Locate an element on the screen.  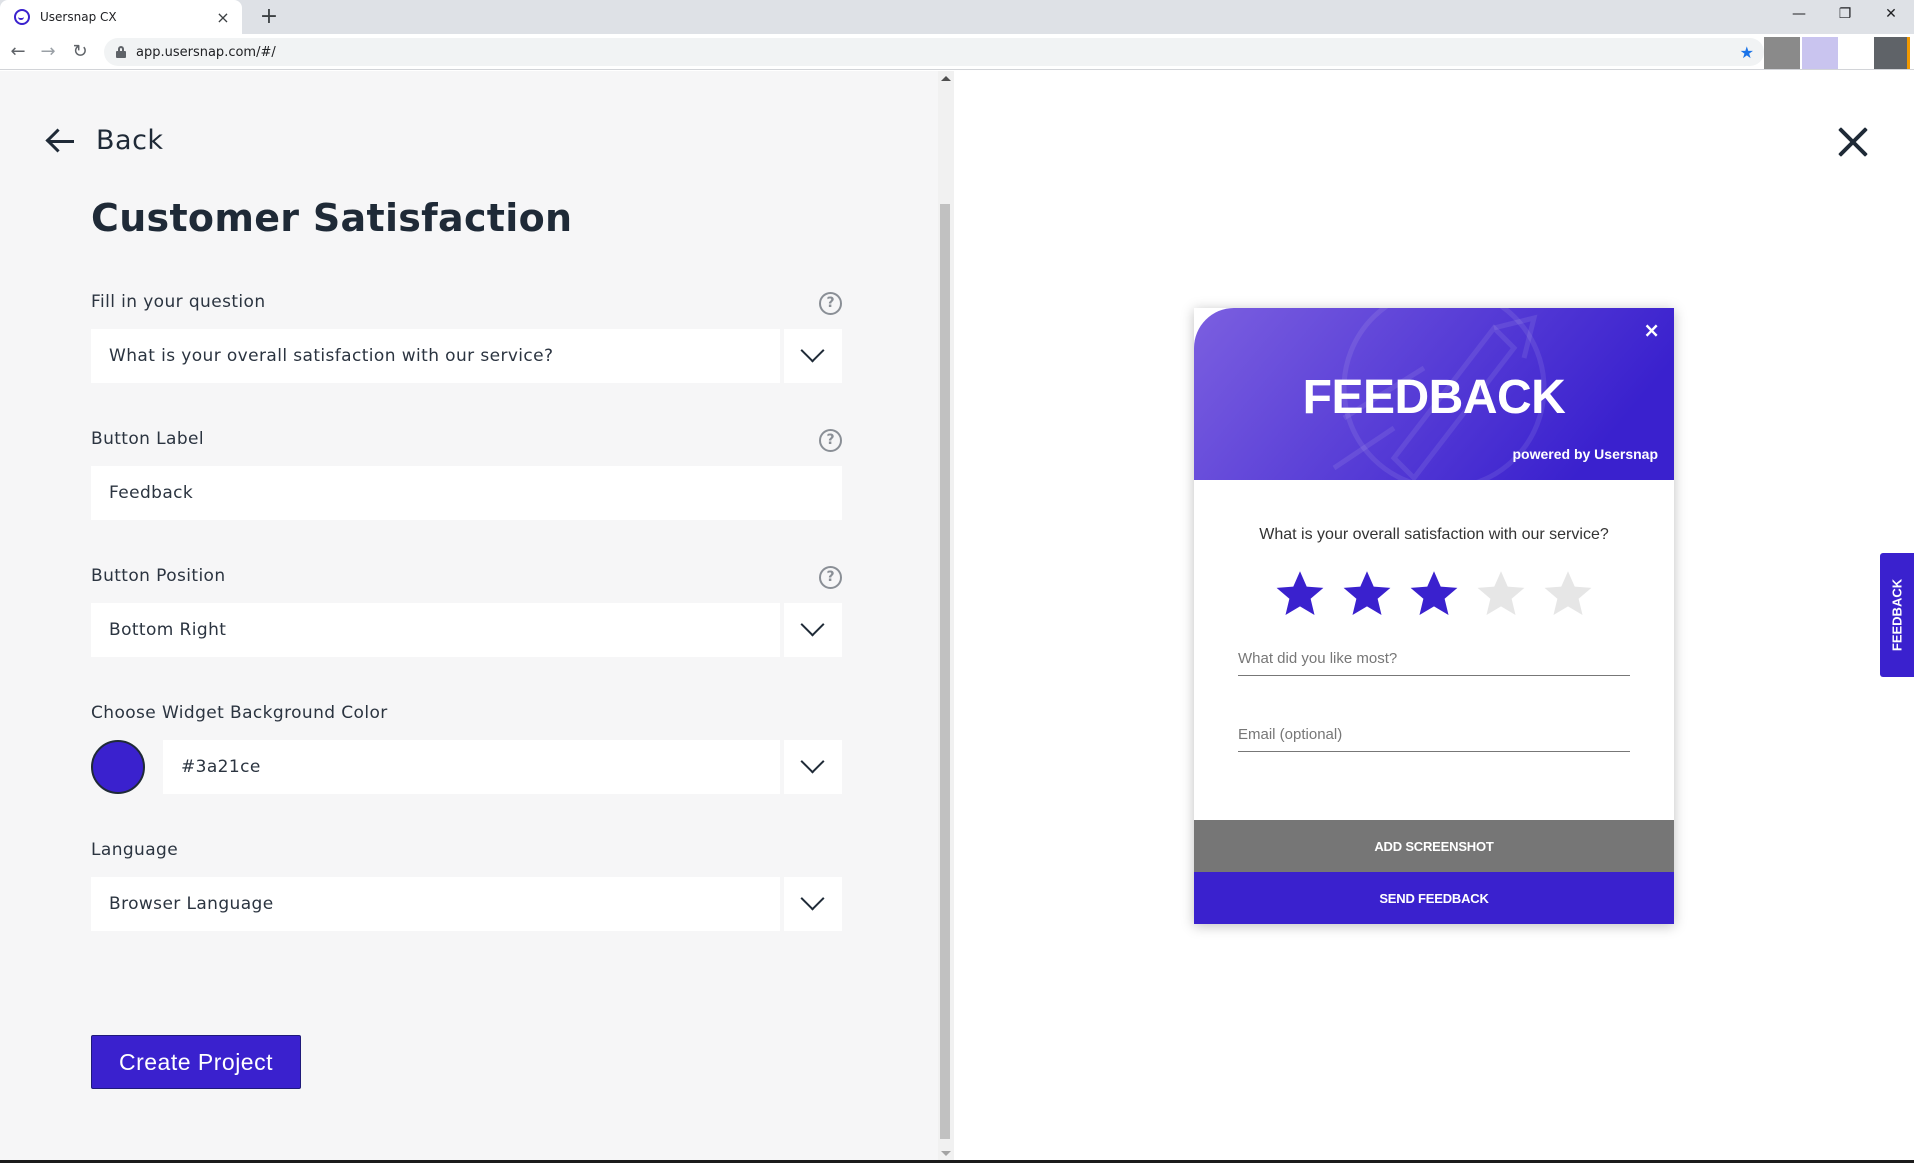
button-position-select: Bottom Right is located at coordinates (466, 630).